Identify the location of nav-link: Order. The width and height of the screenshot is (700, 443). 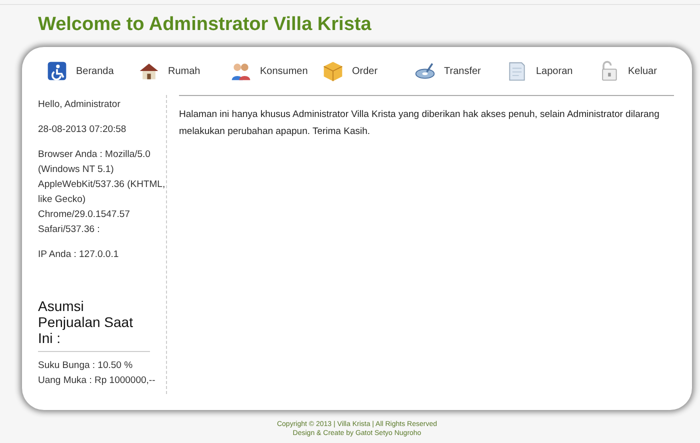
(368, 71).